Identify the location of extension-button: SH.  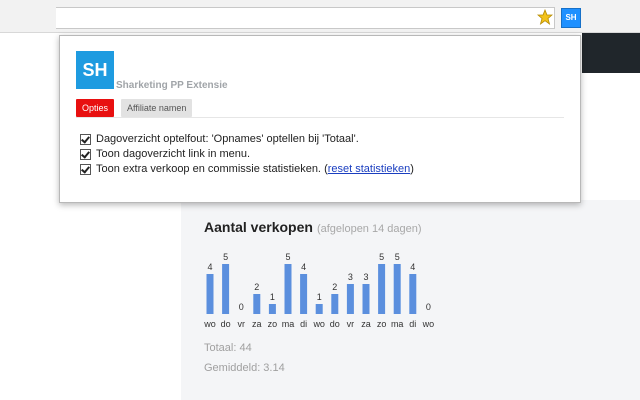
(571, 18).